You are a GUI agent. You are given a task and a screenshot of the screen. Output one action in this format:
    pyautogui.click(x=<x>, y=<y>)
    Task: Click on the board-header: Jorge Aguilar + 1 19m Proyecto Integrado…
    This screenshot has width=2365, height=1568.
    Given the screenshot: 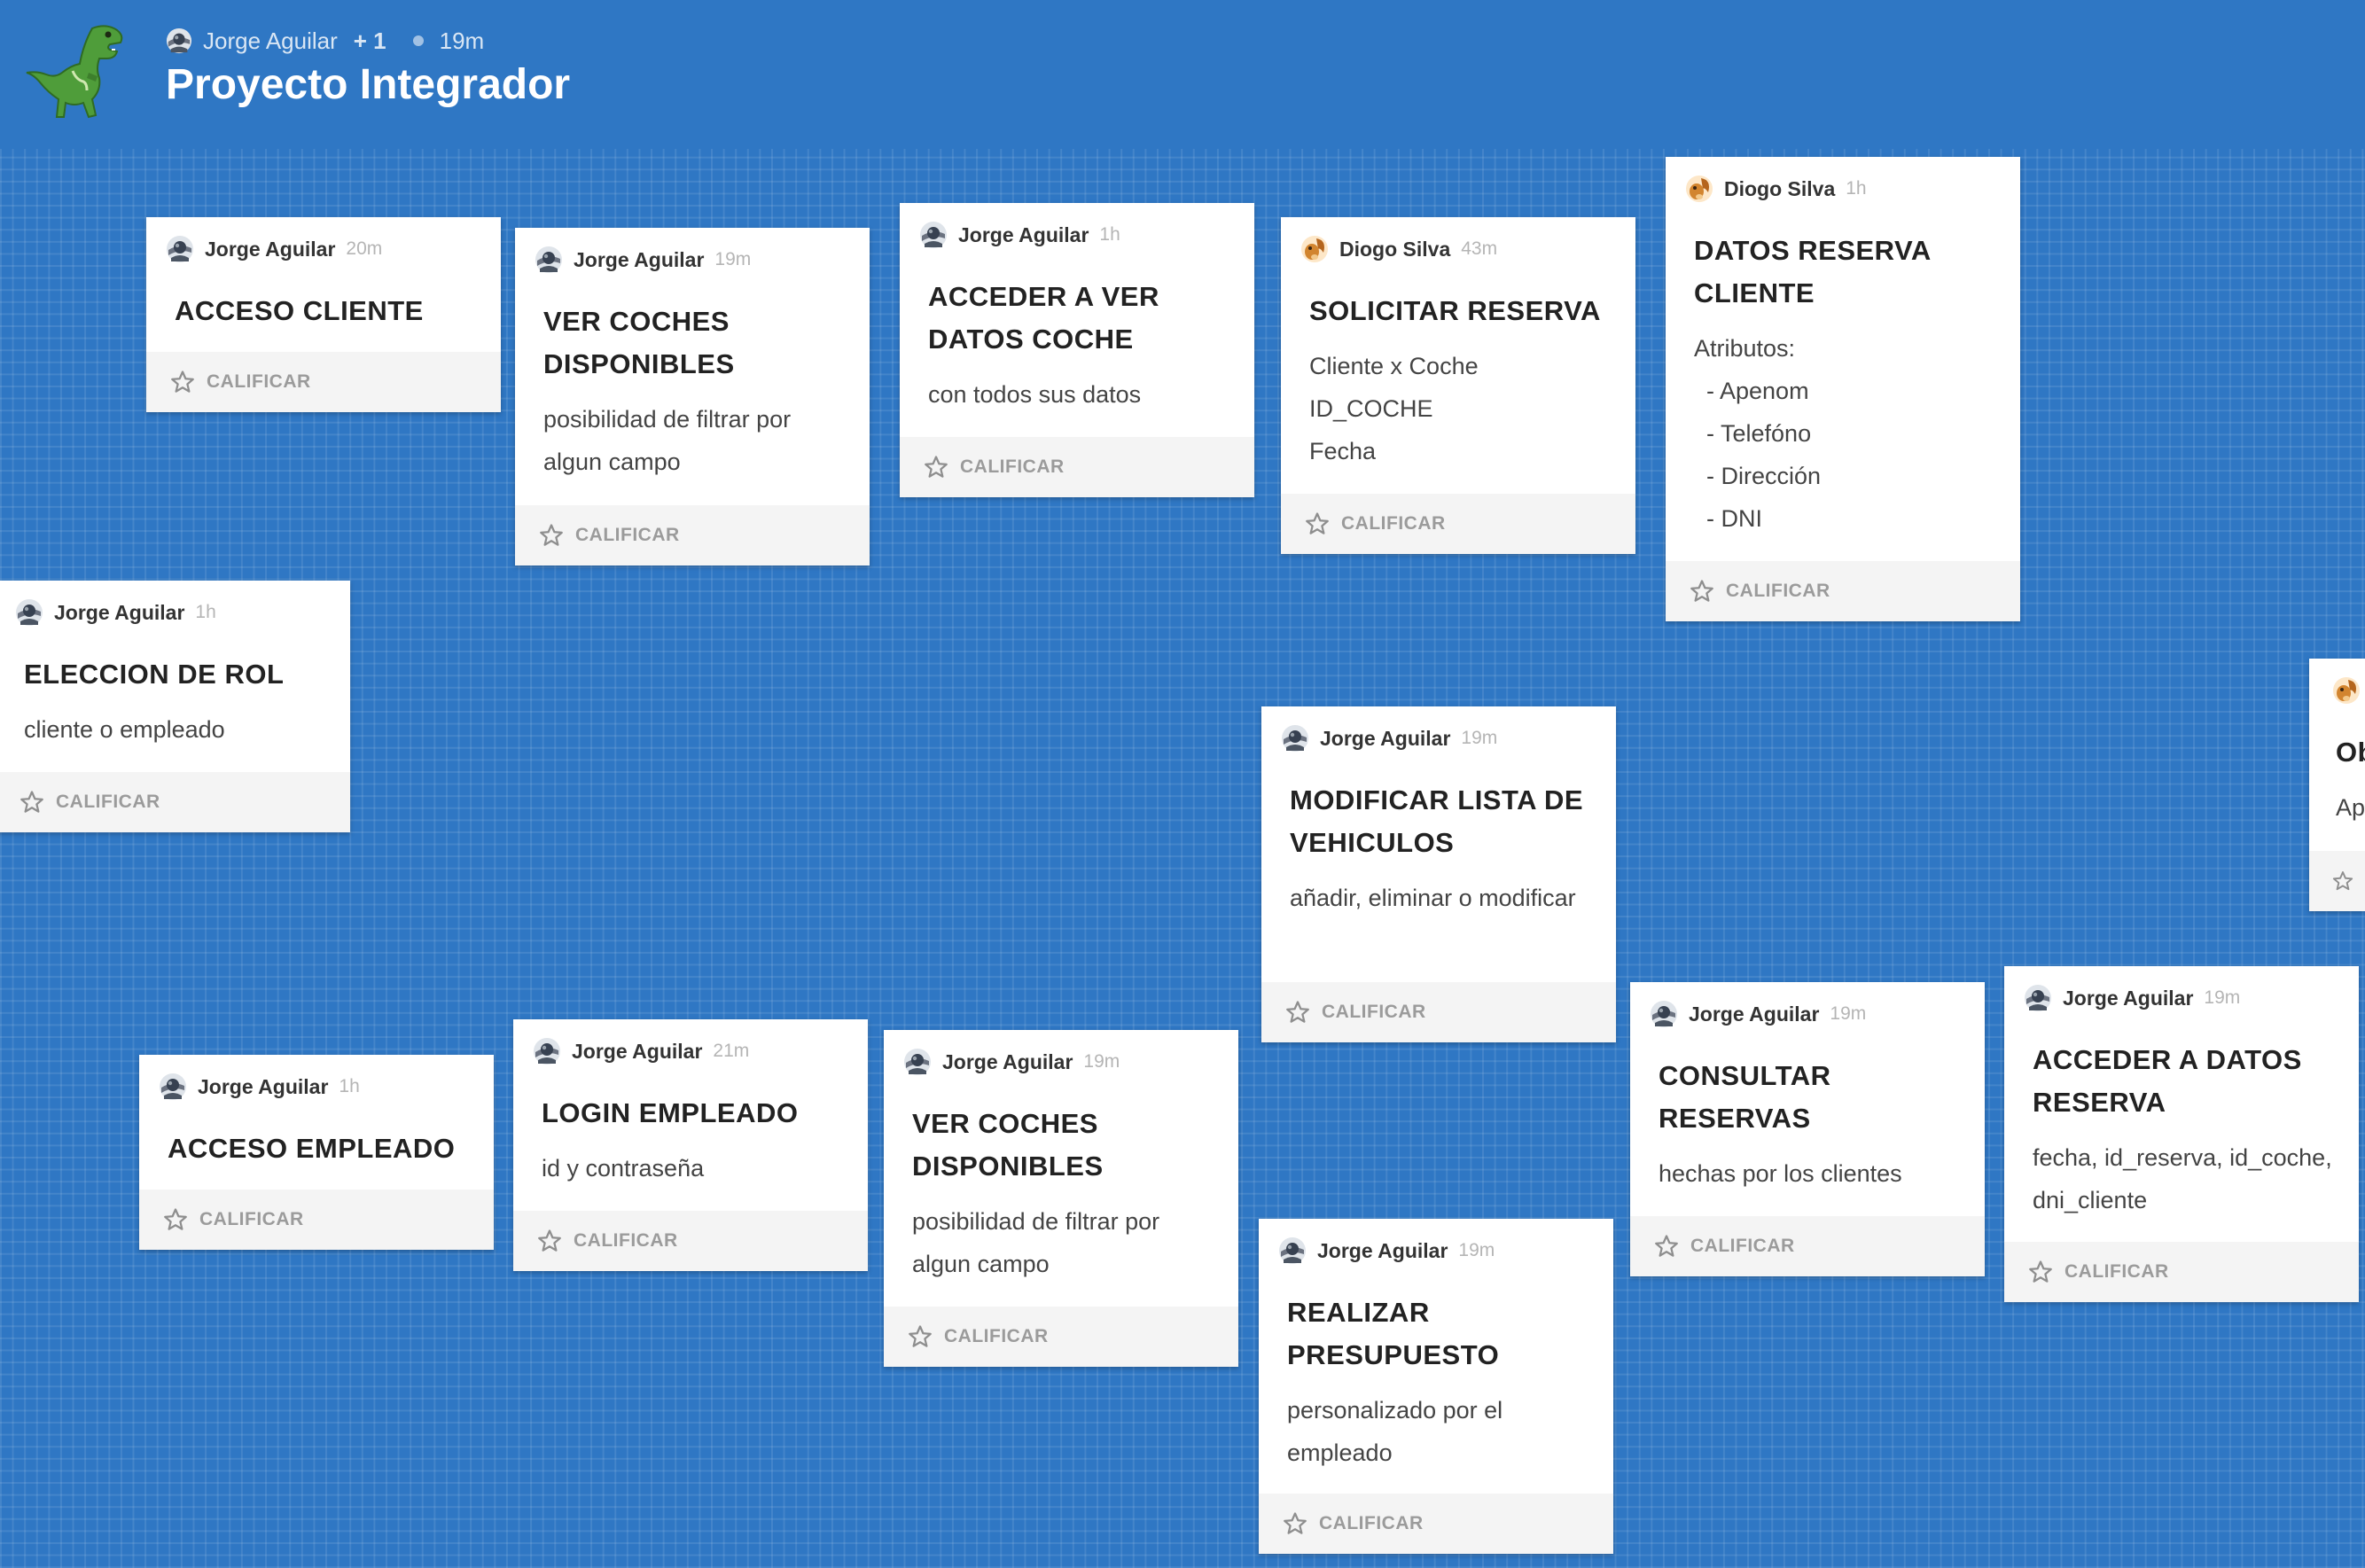 What is the action you would take?
    pyautogui.click(x=1182, y=74)
    